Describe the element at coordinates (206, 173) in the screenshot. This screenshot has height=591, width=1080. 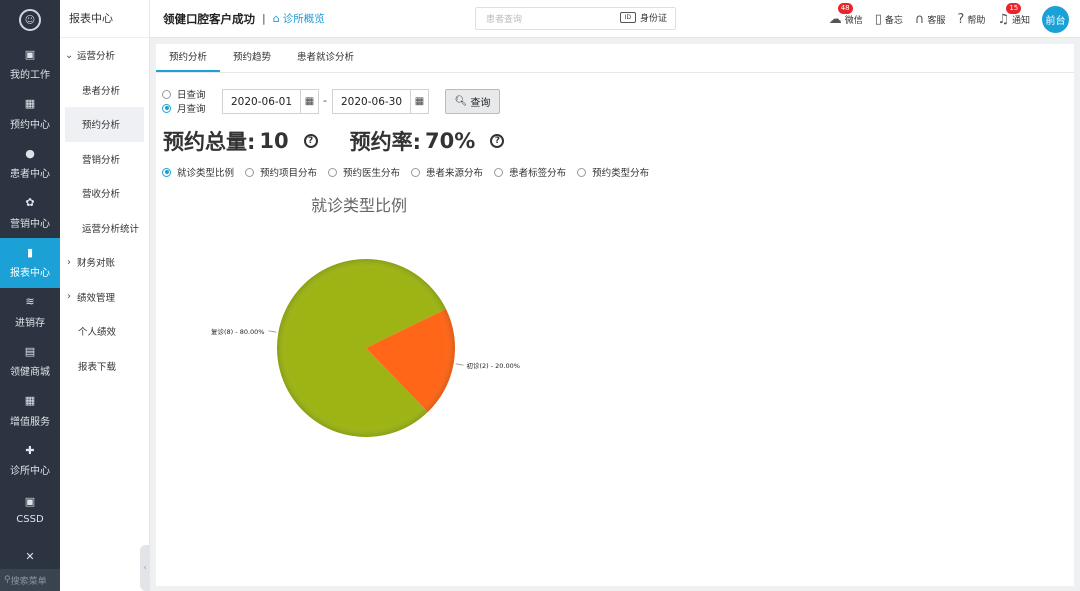
I see `chart-type-label: 就诊类型比例` at that location.